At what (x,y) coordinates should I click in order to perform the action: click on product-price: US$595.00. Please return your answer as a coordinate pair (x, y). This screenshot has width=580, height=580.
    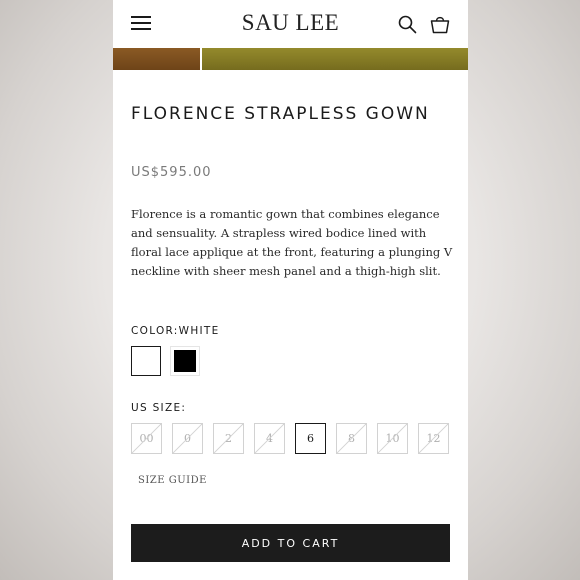
    Looking at the image, I should click on (171, 172).